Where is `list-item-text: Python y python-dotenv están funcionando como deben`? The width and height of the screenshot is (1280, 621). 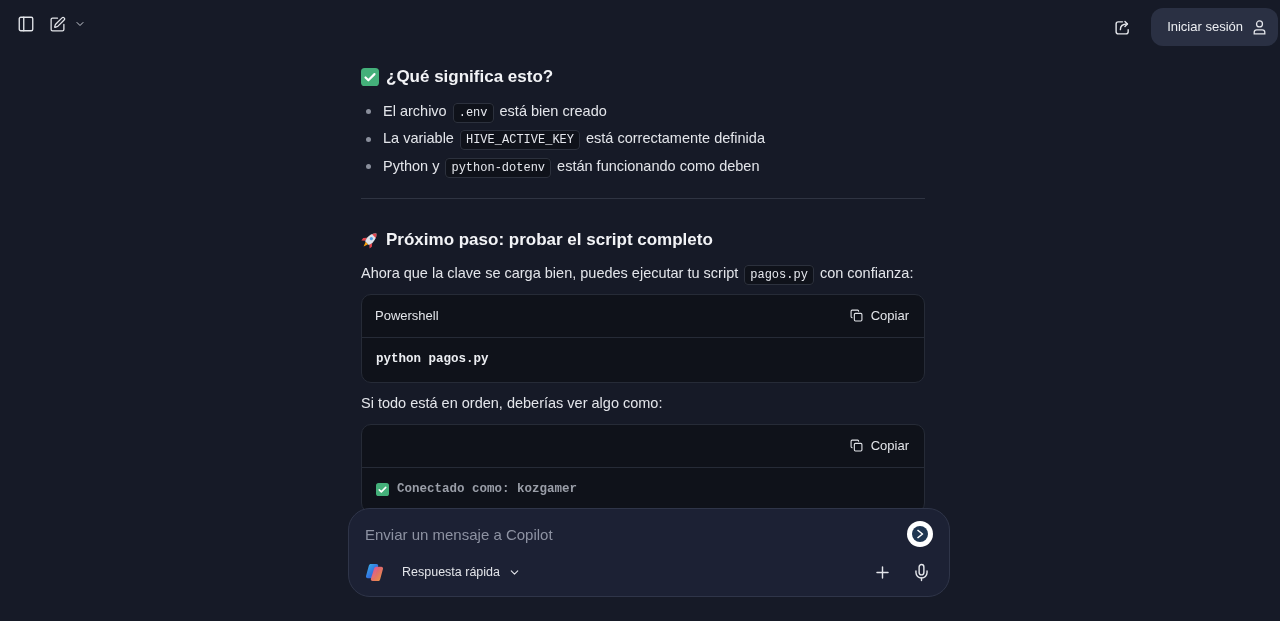 list-item-text: Python y python-dotenv están funcionando como deben is located at coordinates (571, 166).